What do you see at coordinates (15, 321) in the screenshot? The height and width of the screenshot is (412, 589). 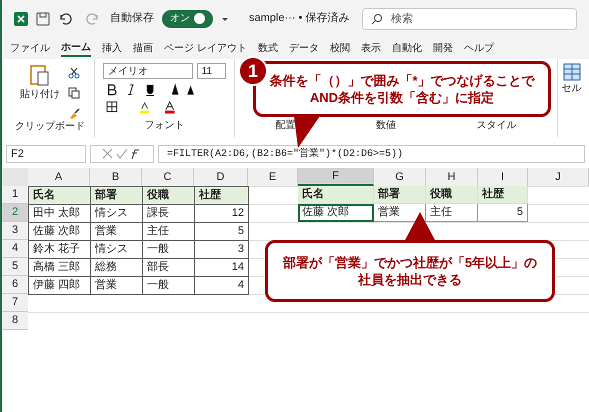 I see `row-header: 8` at bounding box center [15, 321].